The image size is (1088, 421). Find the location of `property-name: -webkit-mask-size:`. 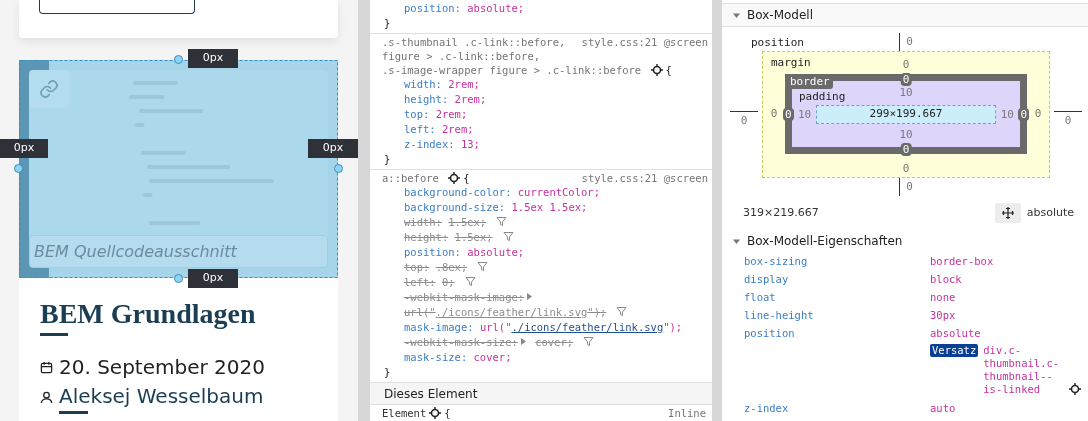

property-name: -webkit-mask-size: is located at coordinates (461, 342).